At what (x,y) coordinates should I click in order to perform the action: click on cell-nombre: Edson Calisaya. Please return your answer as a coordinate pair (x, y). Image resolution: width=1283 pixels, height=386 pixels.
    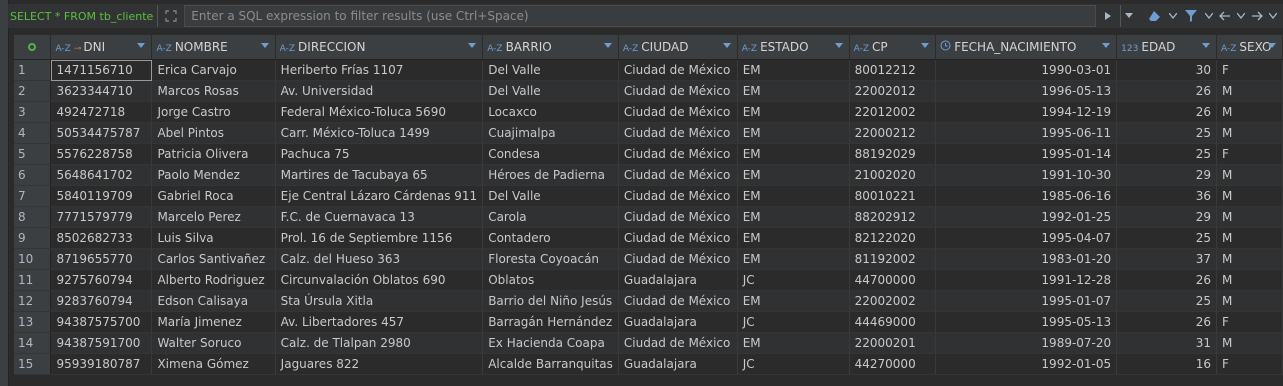
    Looking at the image, I should click on (213, 301).